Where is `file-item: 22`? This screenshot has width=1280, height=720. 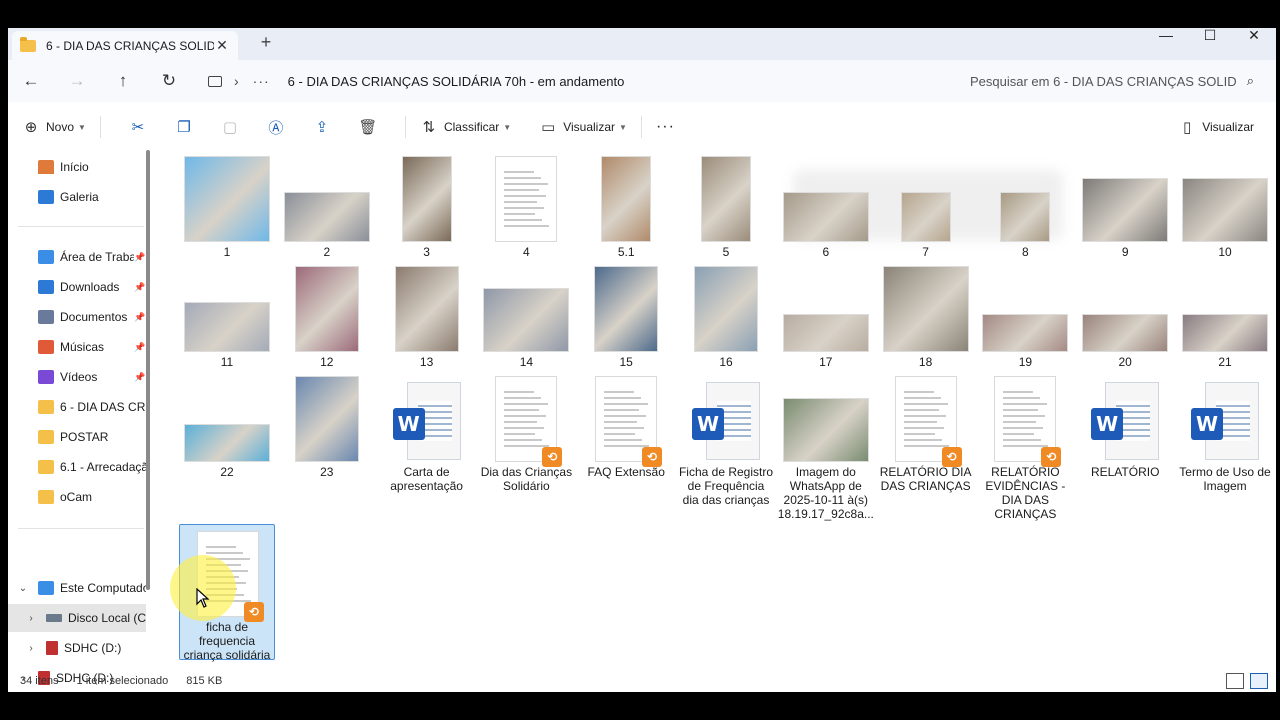
file-item: 22 is located at coordinates (227, 425).